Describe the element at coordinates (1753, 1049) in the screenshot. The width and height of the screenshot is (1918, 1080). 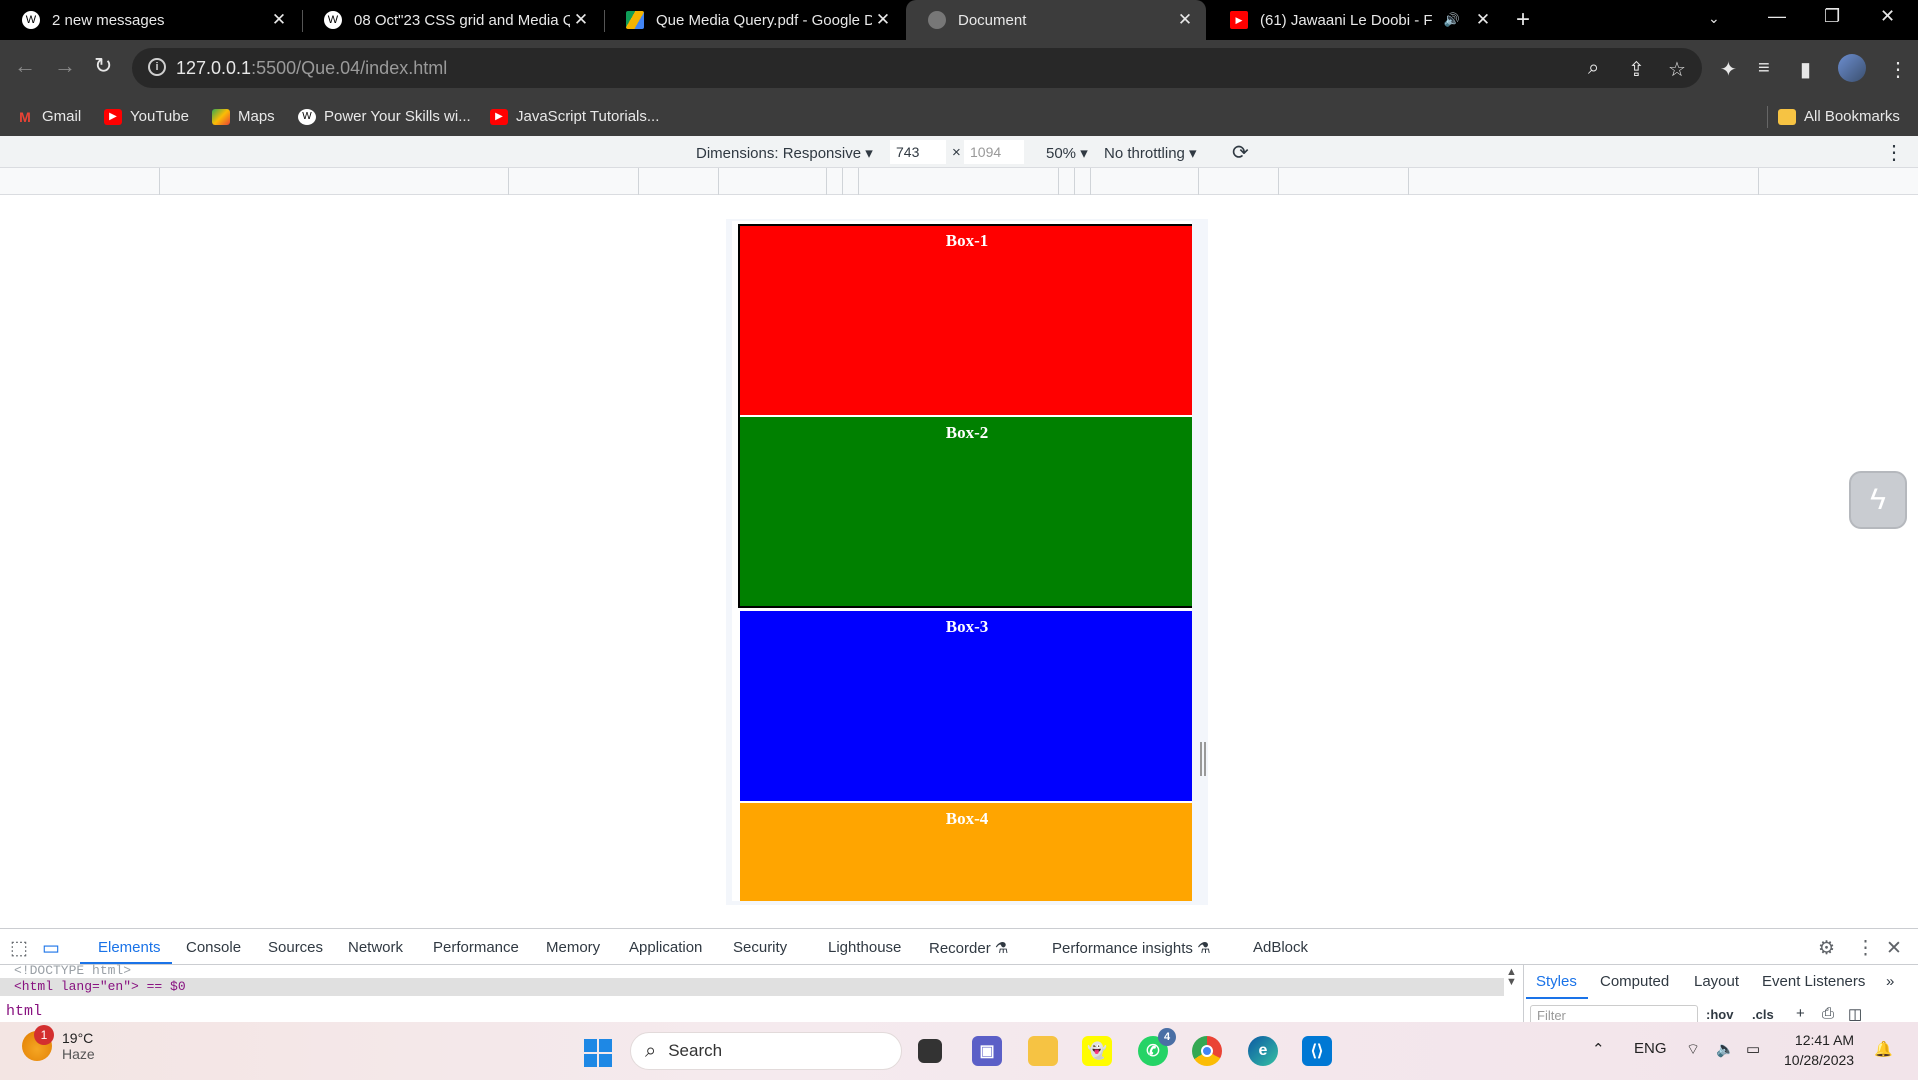
I see `battery-icon: ▭` at that location.